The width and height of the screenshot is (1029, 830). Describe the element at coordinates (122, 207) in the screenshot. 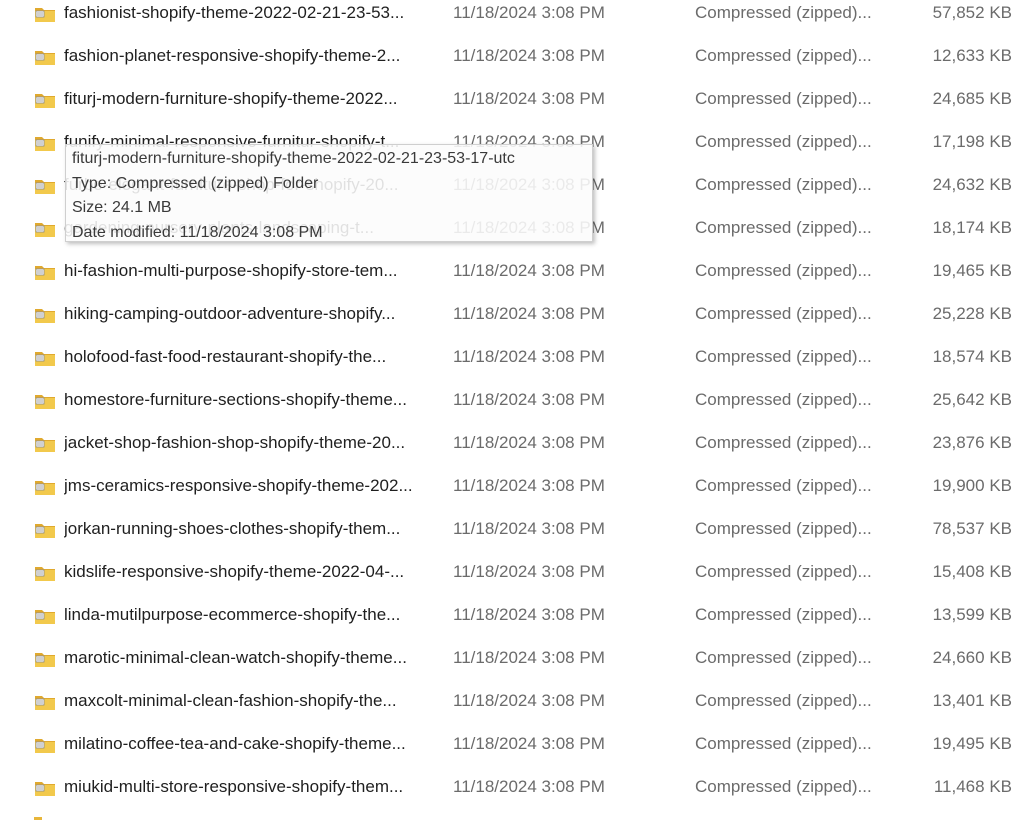

I see `tooltip-size: Size: 24.1 MB` at that location.